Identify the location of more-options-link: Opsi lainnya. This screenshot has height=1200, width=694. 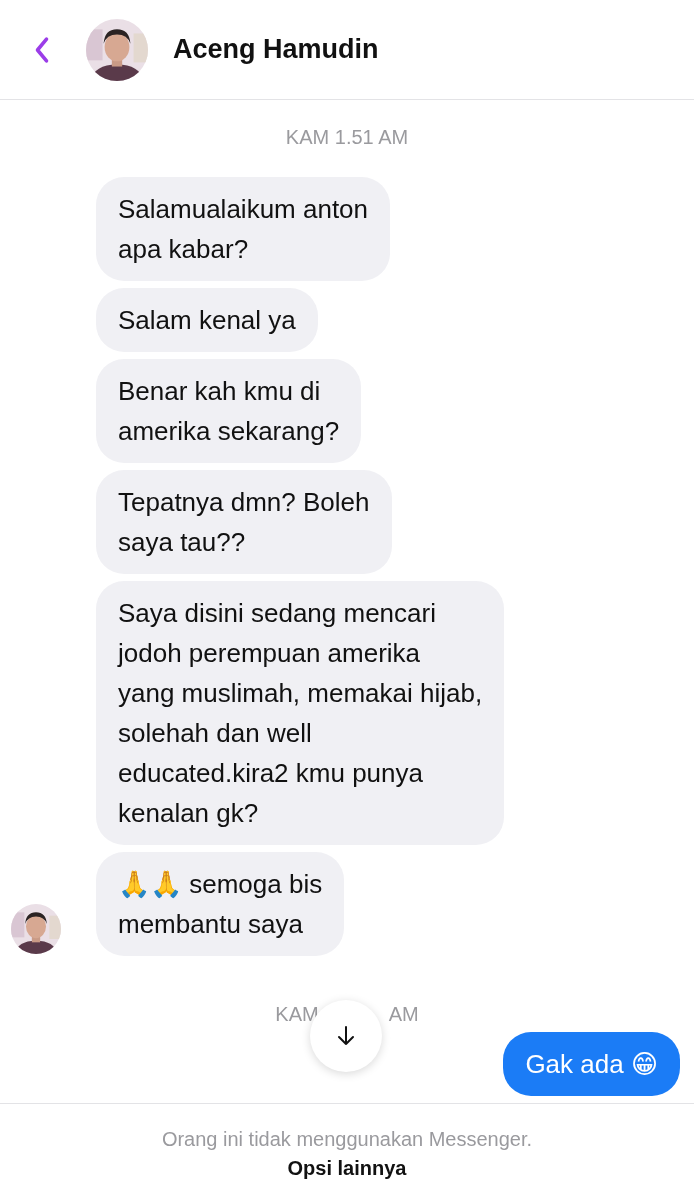
(347, 1168).